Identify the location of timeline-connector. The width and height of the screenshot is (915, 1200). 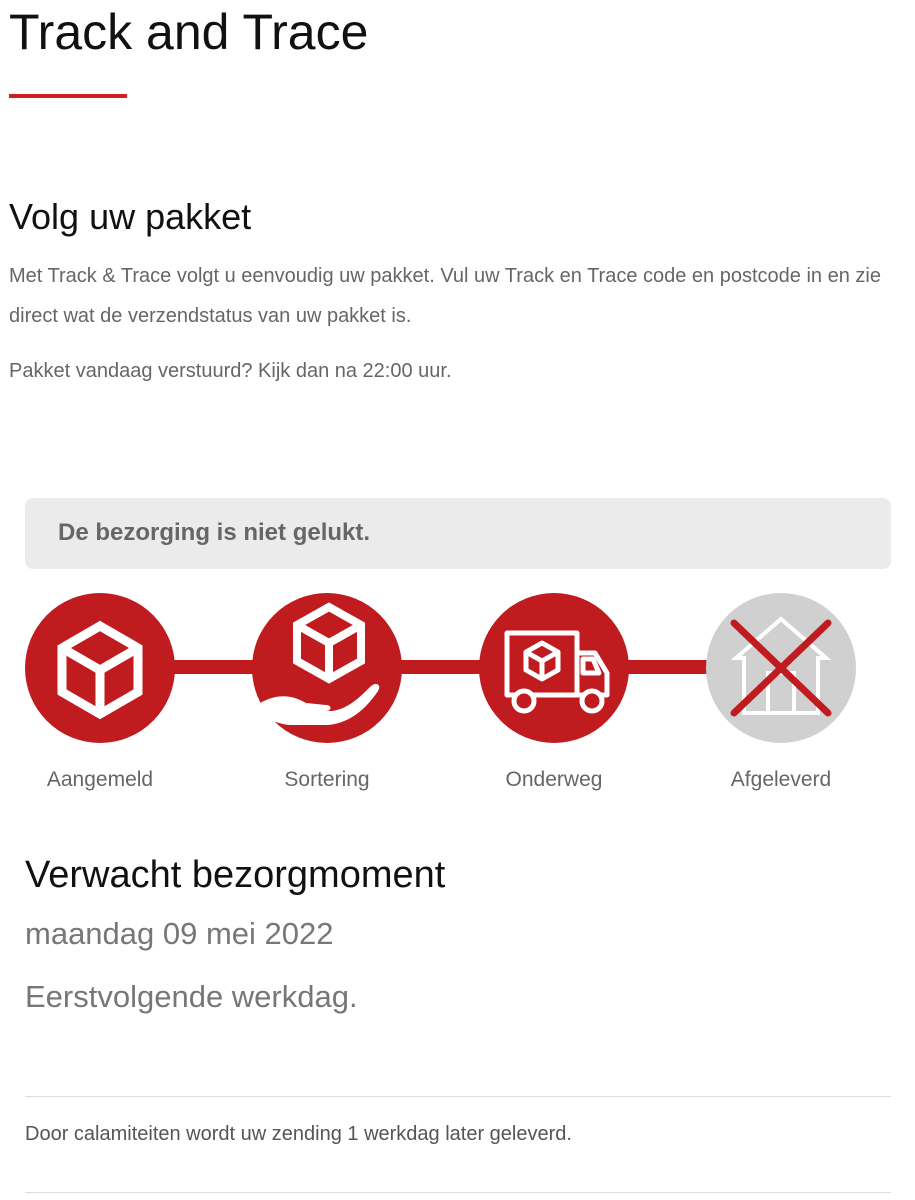
(440, 667).